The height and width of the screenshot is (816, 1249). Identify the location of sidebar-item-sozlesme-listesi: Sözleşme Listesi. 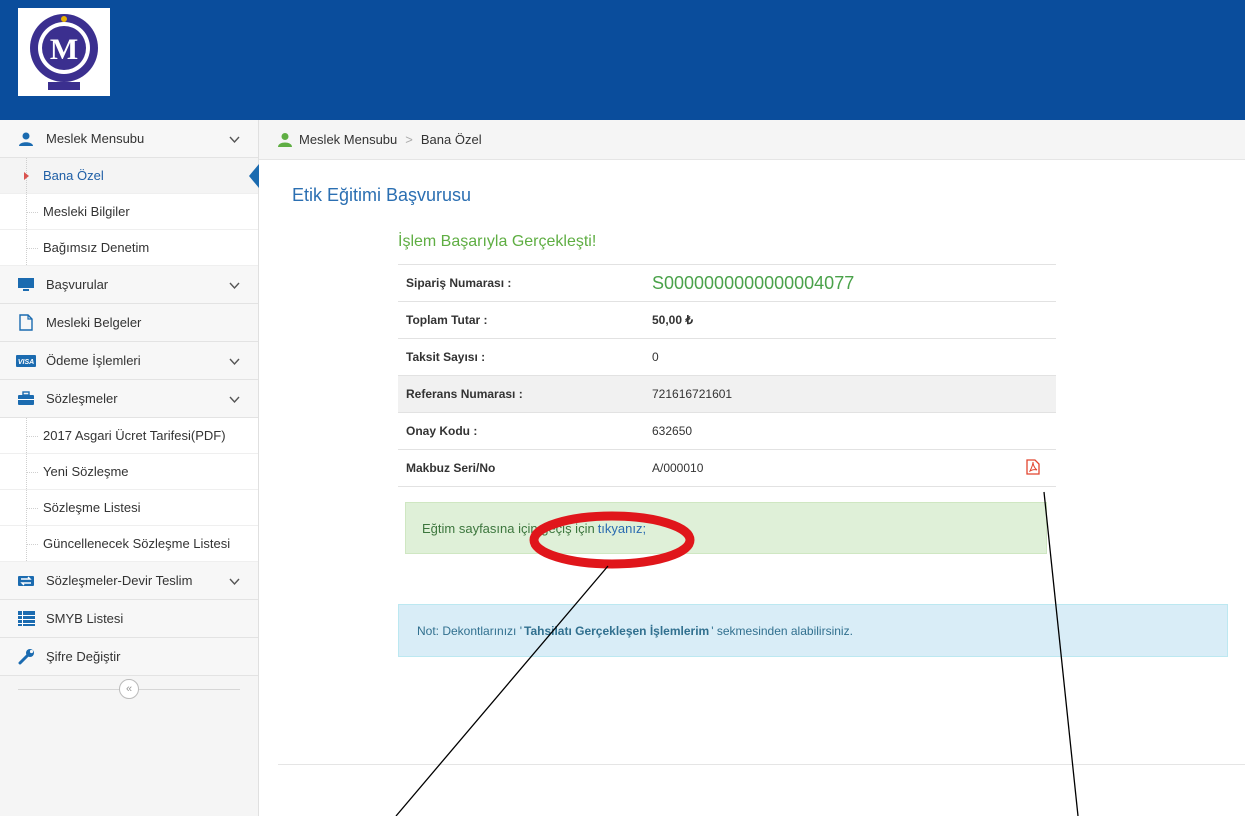
(129, 508).